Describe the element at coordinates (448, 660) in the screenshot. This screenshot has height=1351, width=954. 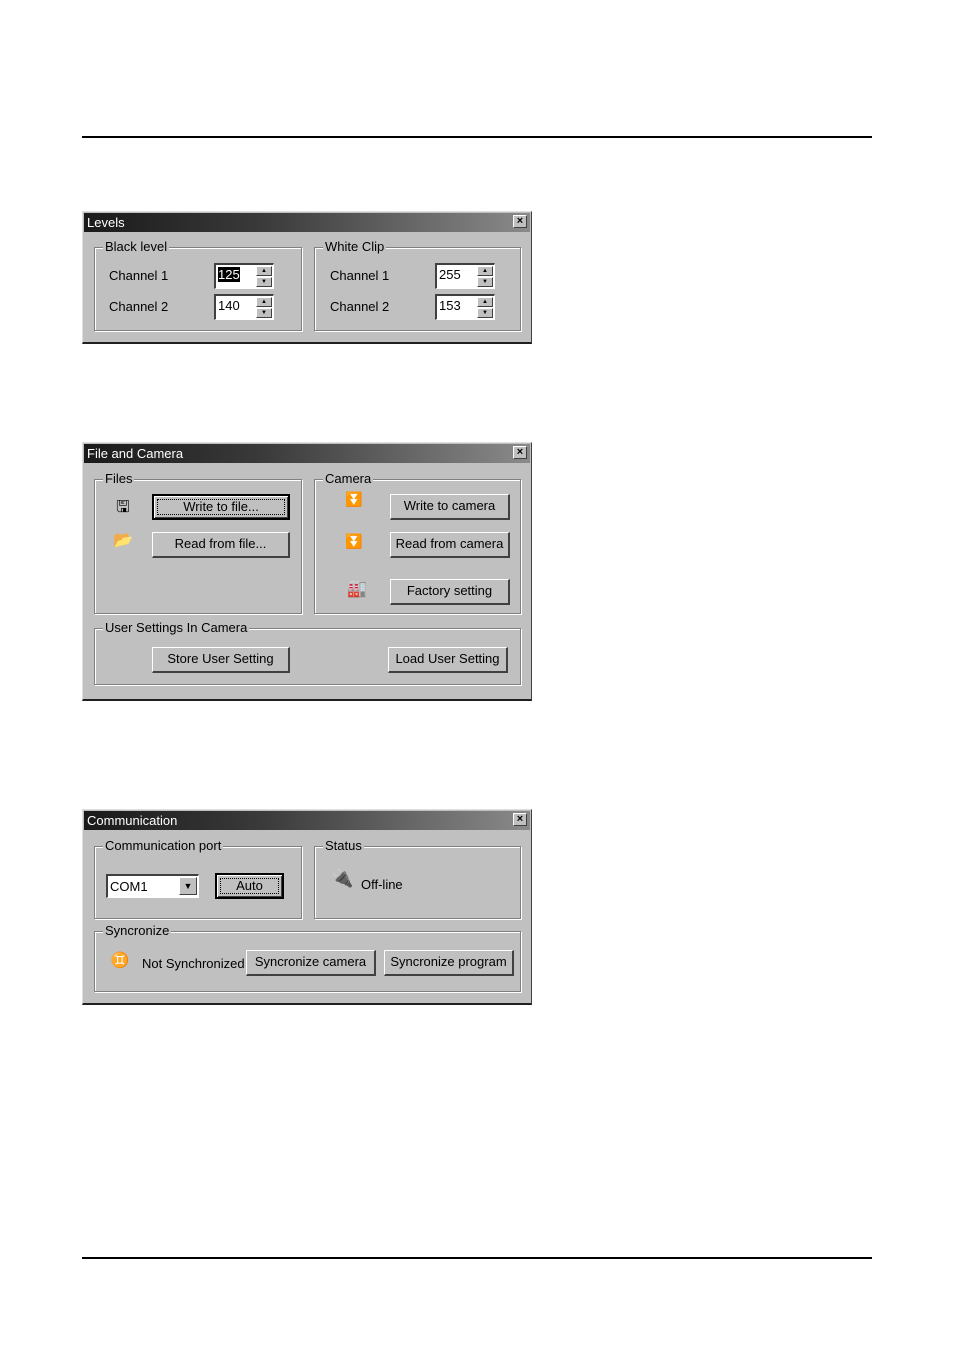
I see `load-user-setting-button: Load User Setting` at that location.